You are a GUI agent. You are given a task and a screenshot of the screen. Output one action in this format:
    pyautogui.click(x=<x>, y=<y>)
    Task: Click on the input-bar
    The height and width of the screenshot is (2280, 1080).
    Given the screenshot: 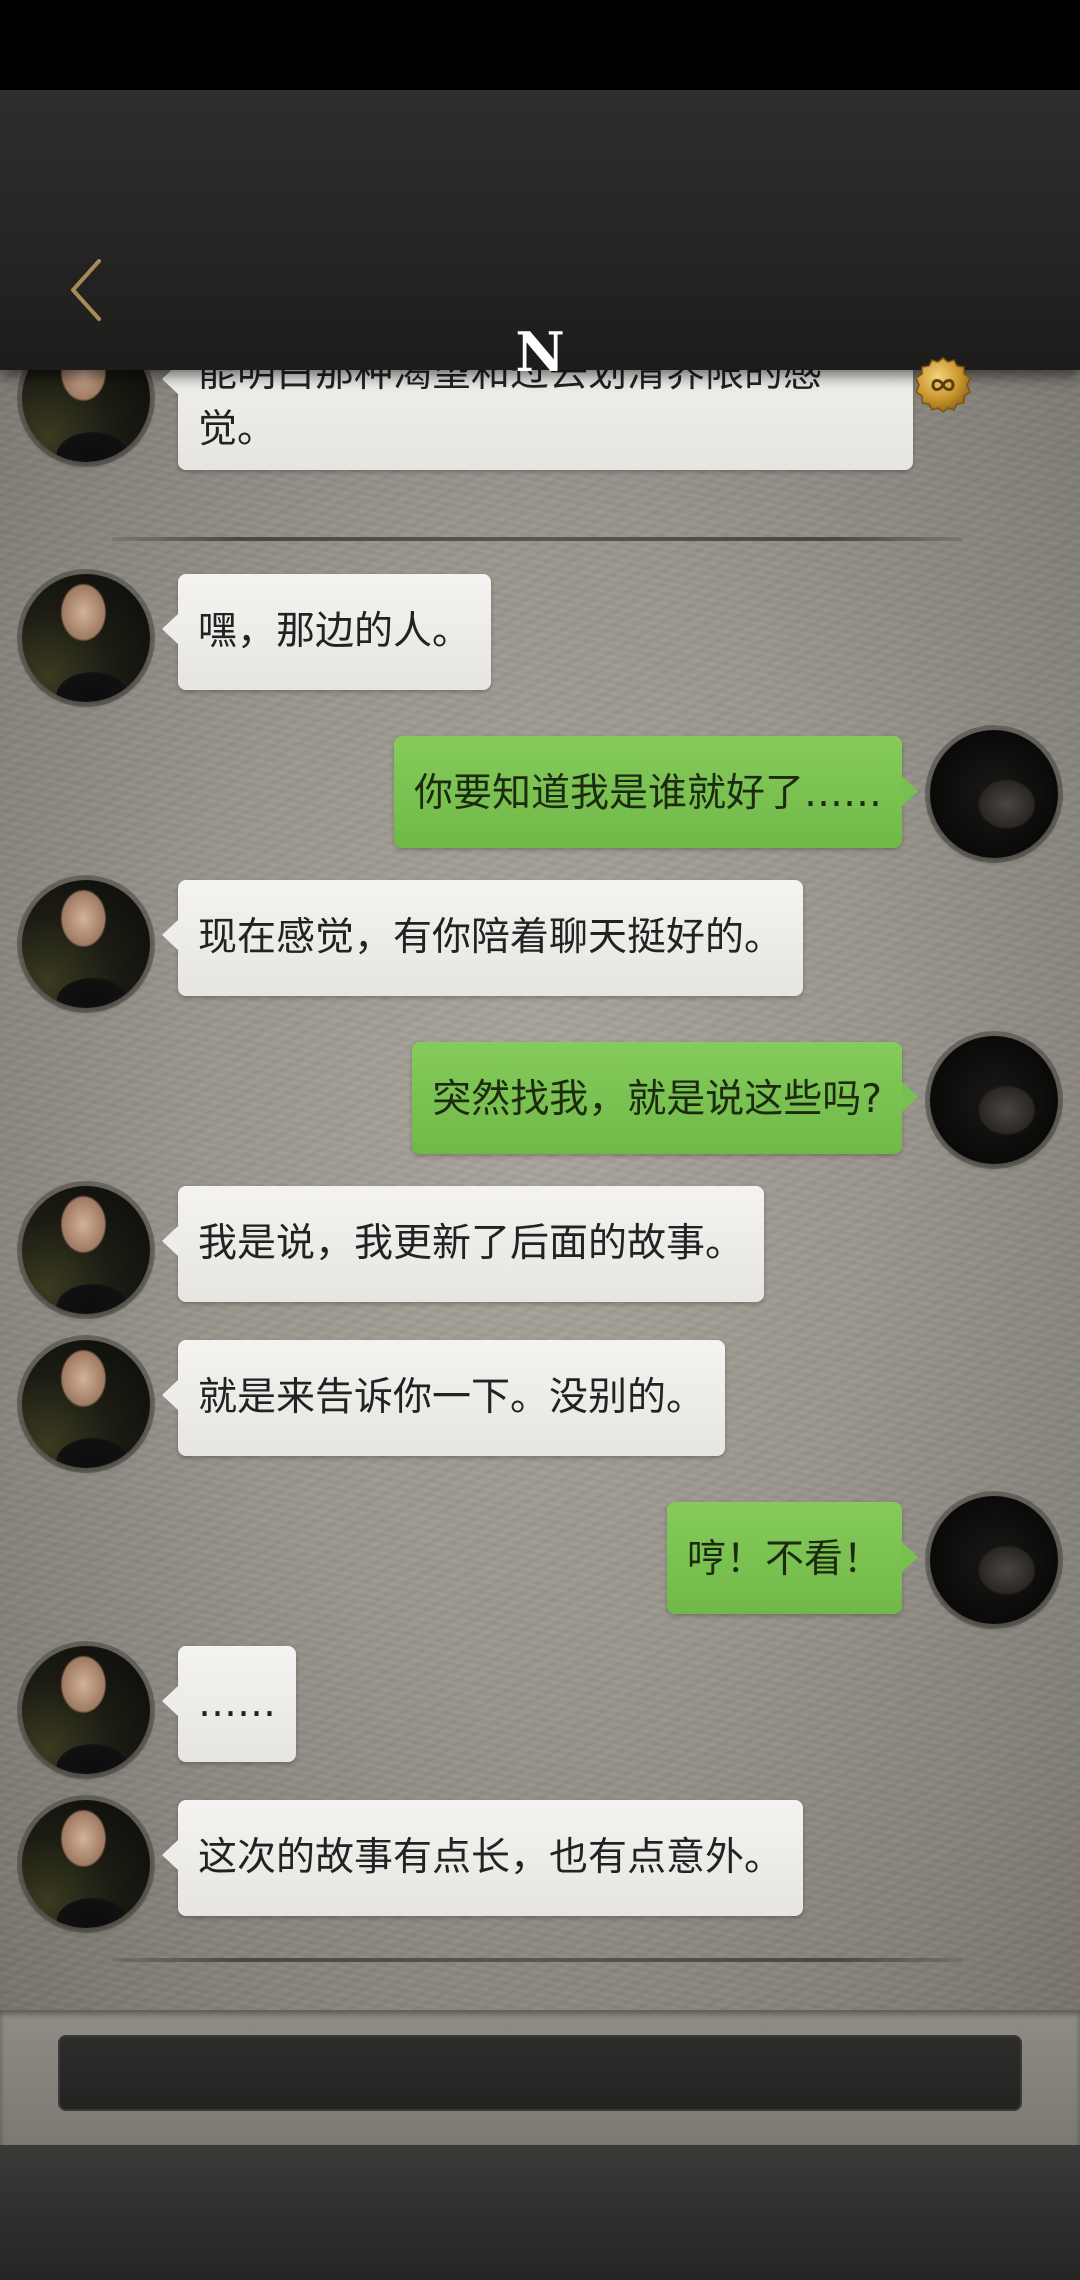 What is the action you would take?
    pyautogui.click(x=540, y=2077)
    